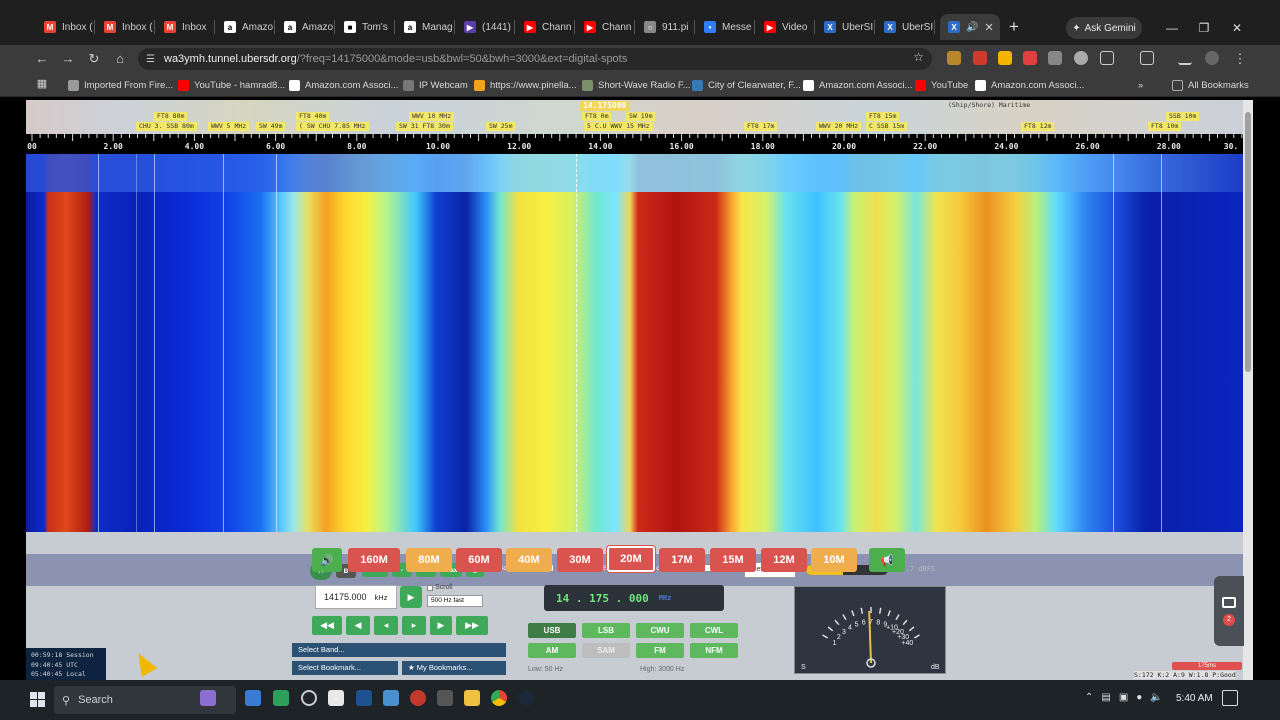 The height and width of the screenshot is (720, 1280). Describe the element at coordinates (441, 625) in the screenshot. I see `tune-up-button: ▶` at that location.